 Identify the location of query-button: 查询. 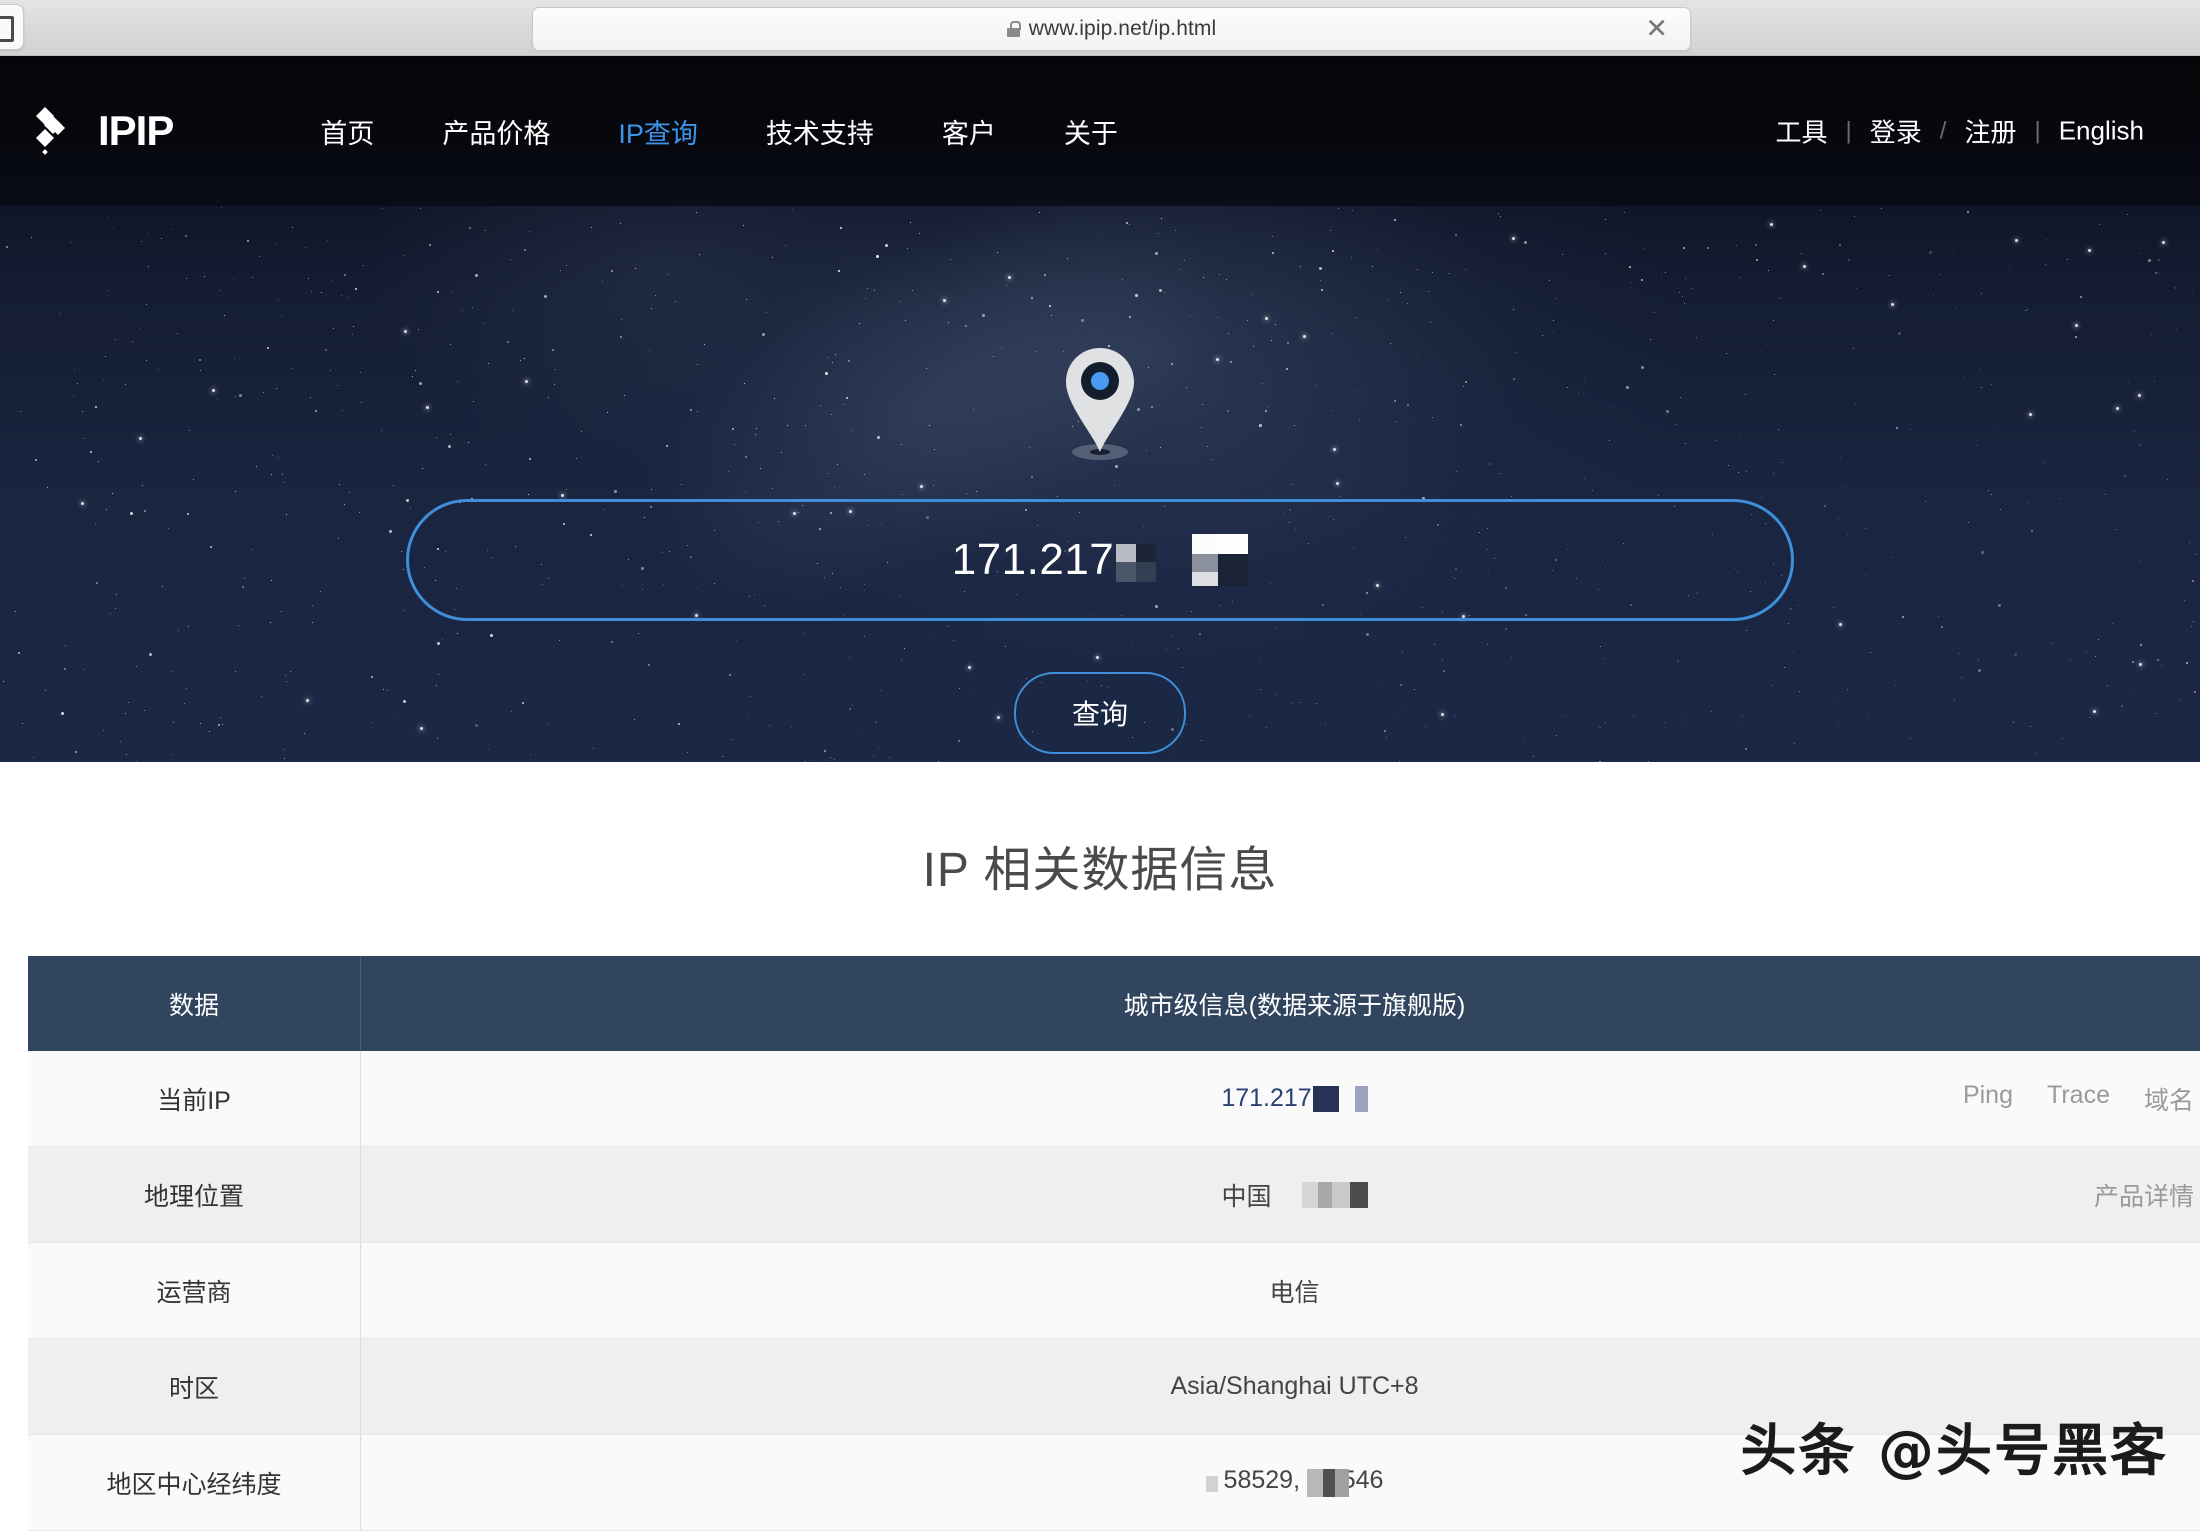
(1100, 713).